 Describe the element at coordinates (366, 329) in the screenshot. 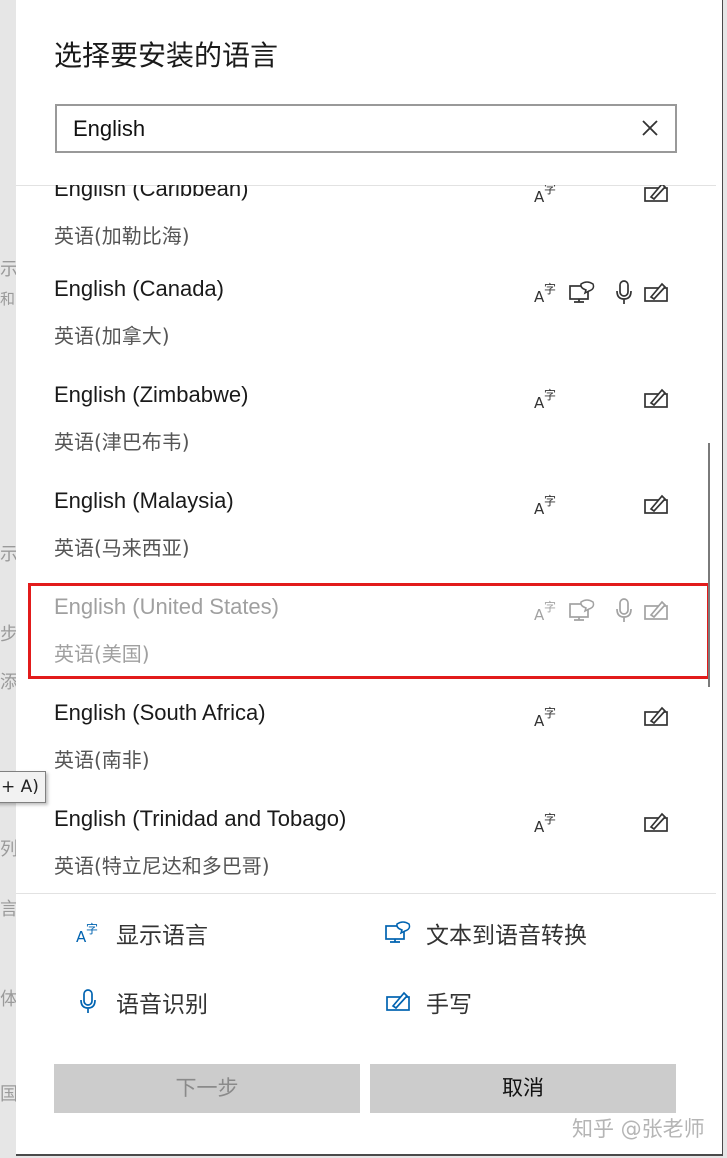

I see `list-item: English (Canada) 英语(加拿大) A字` at that location.